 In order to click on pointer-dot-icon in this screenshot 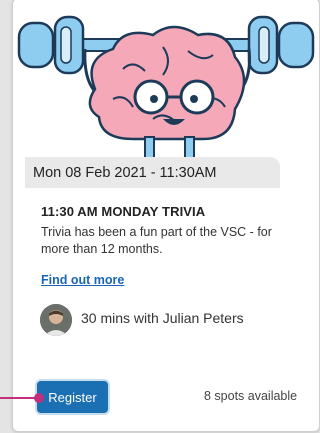, I will do `click(39, 398)`.